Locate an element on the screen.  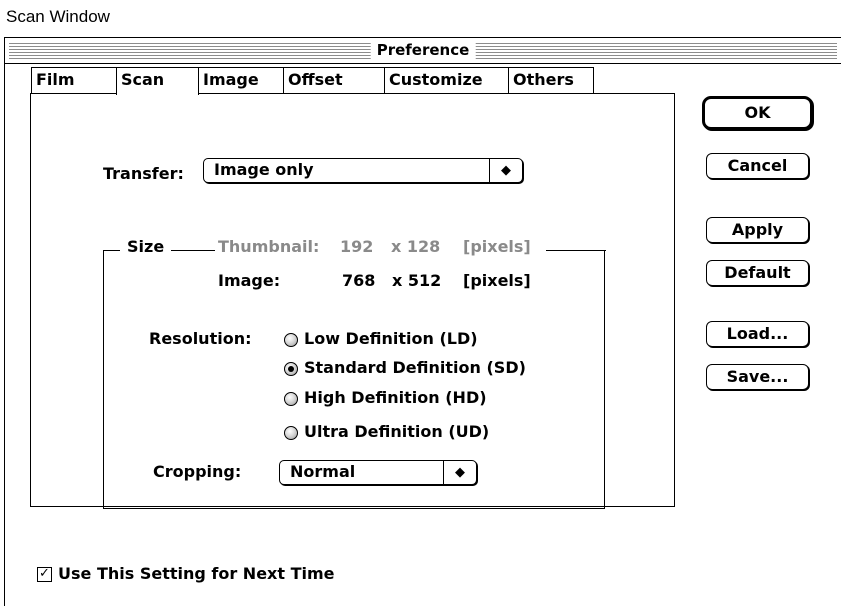
size-group-label: Size is located at coordinates (146, 246).